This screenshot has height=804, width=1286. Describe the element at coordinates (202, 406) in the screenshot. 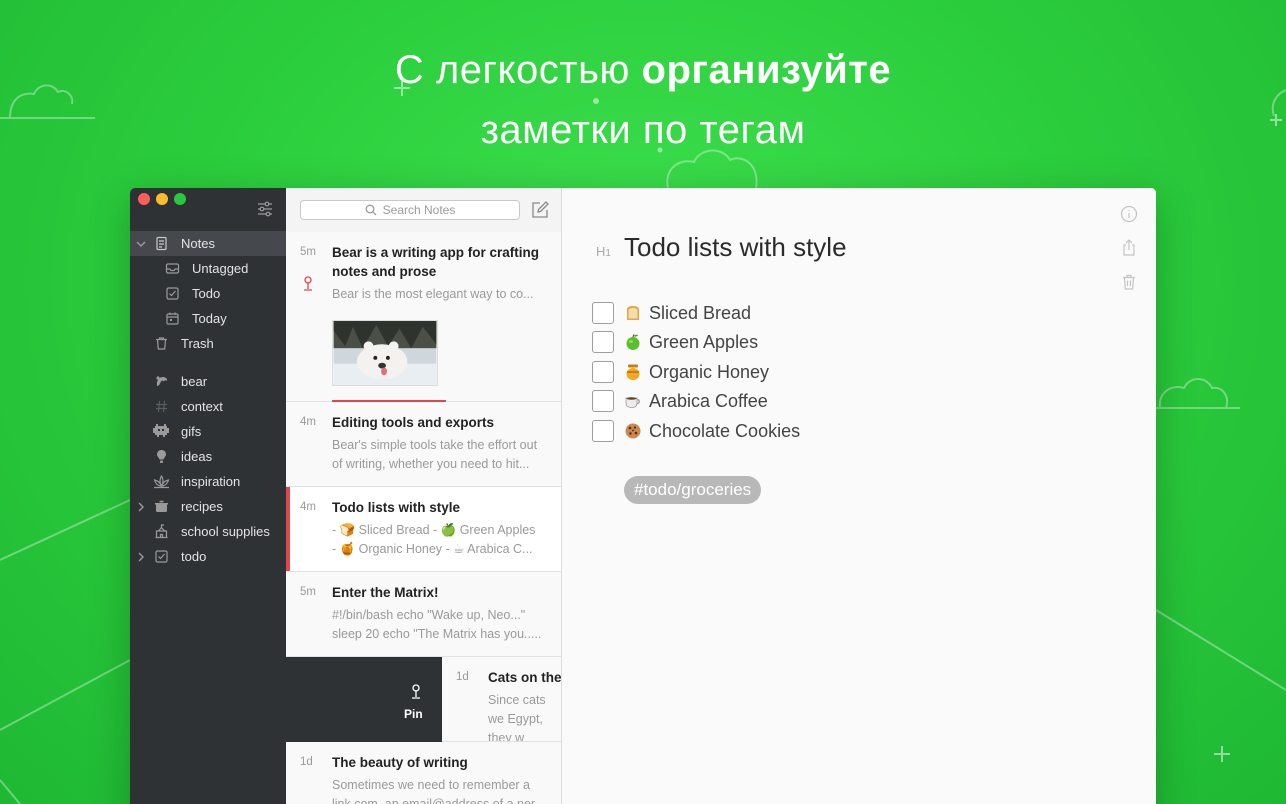

I see `sidebar-item-label: context` at that location.